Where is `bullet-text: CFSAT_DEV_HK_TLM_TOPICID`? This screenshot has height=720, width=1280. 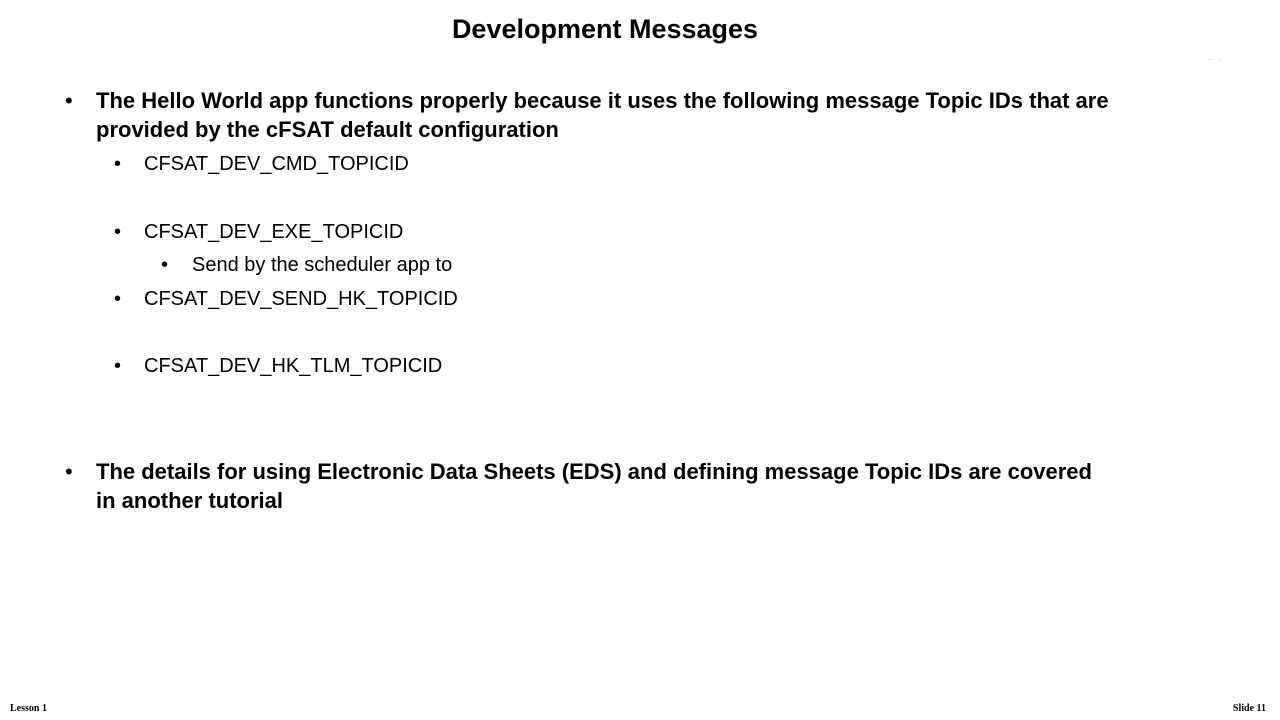
bullet-text: CFSAT_DEV_HK_TLM_TOPICID is located at coordinates (293, 366).